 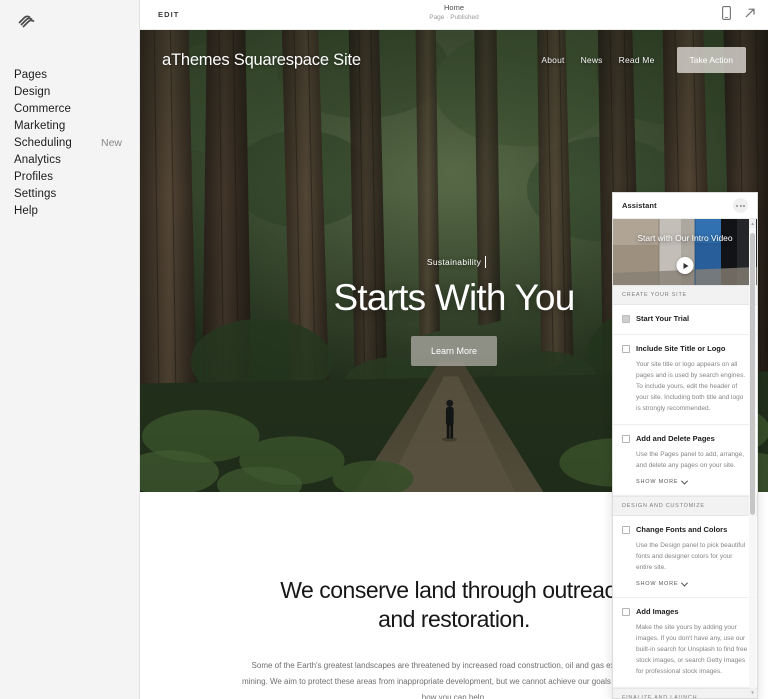 What do you see at coordinates (111, 142) in the screenshot?
I see `sidebar-item-badge: New` at bounding box center [111, 142].